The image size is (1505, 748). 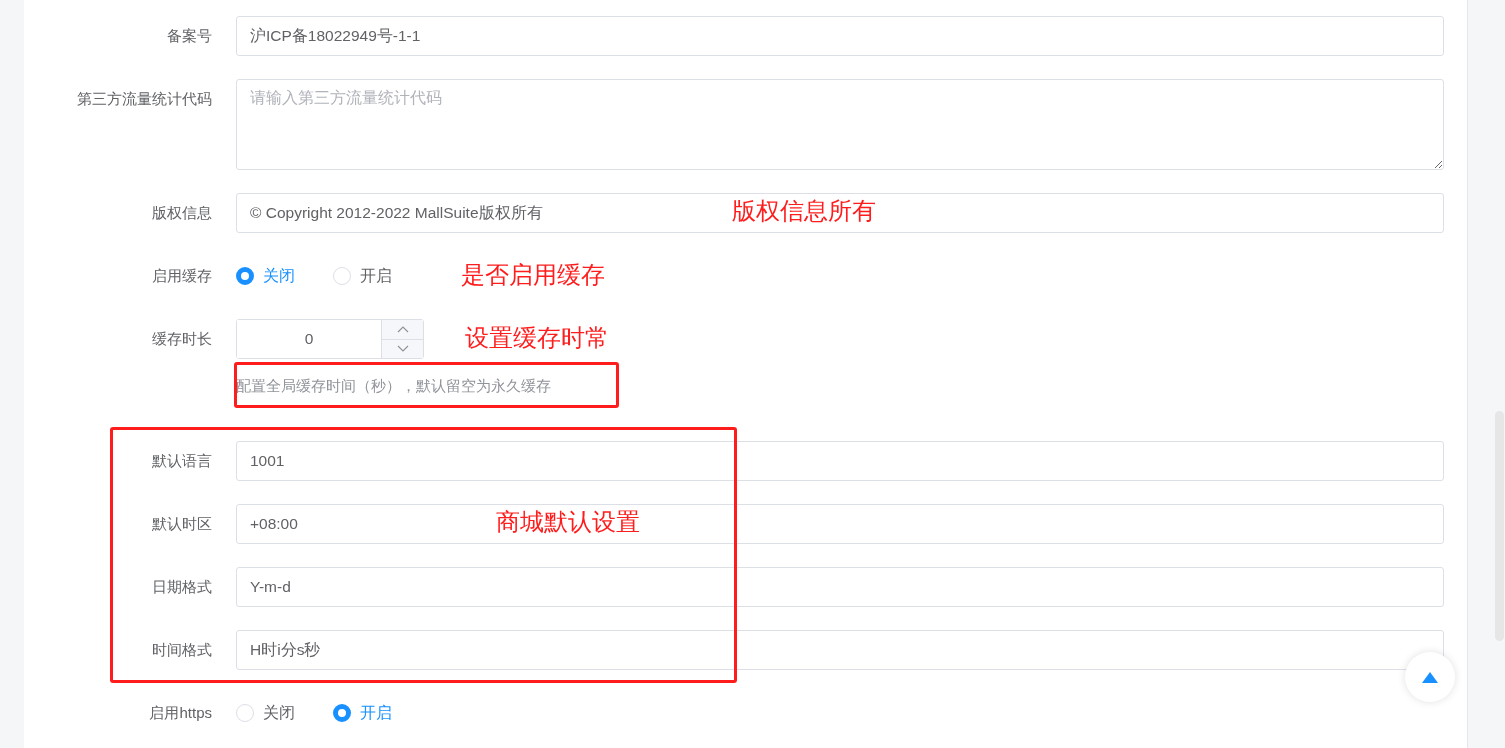 I want to click on annotation-text: 是否启用缓存, so click(x=533, y=275).